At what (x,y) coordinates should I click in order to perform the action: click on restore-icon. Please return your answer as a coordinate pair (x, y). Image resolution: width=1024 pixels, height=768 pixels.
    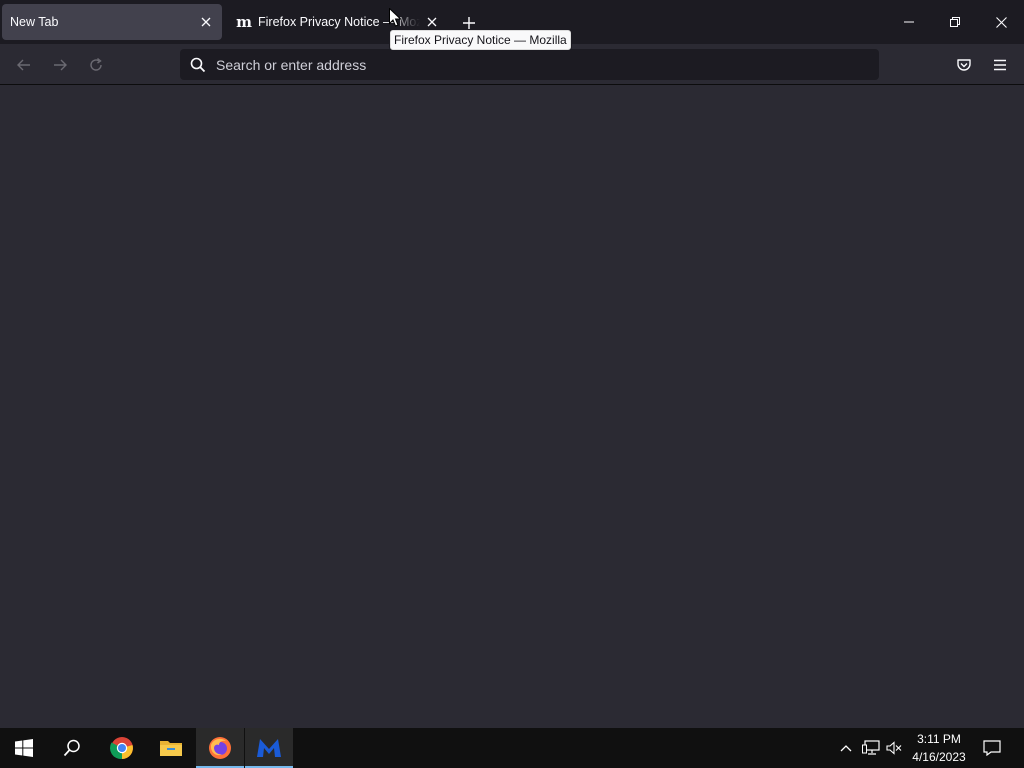
    Looking at the image, I should click on (955, 22).